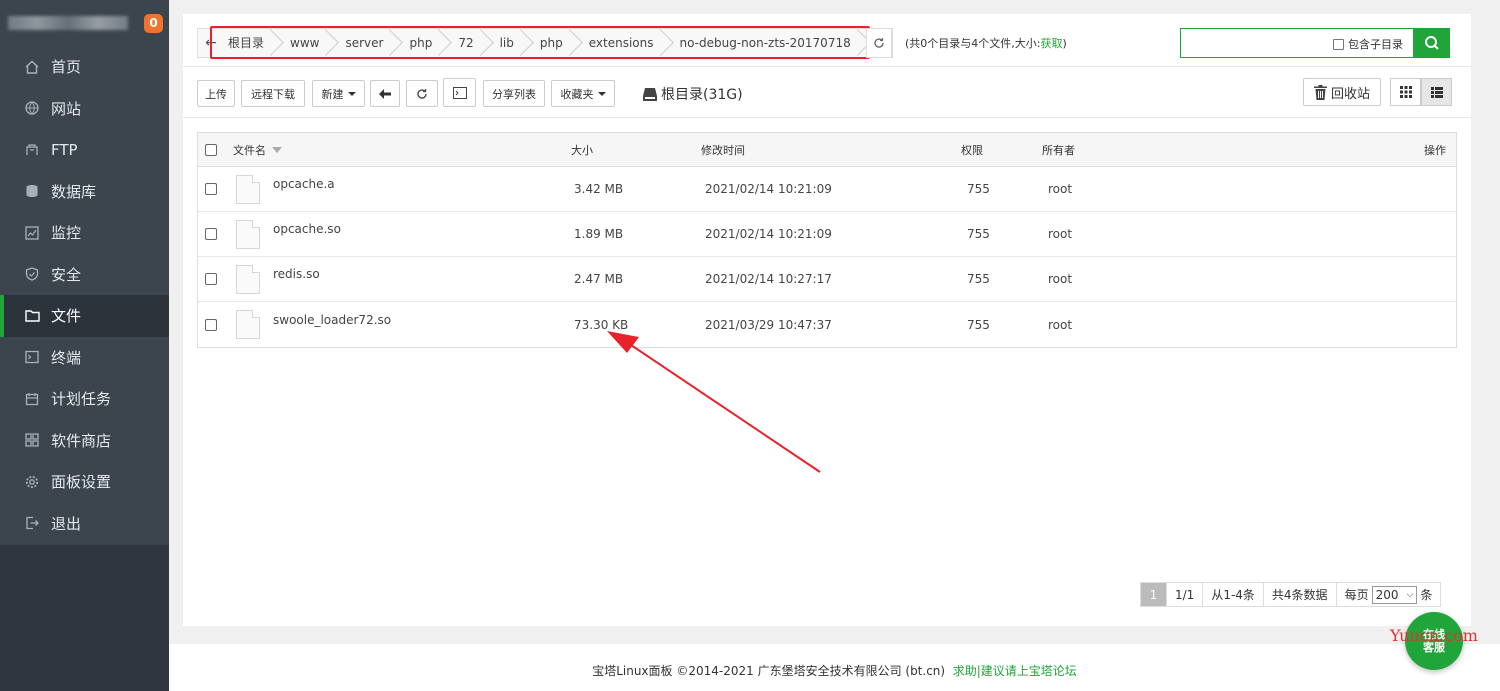 The height and width of the screenshot is (691, 1500). What do you see at coordinates (506, 43) in the screenshot?
I see `breadcrumb-item: lib` at bounding box center [506, 43].